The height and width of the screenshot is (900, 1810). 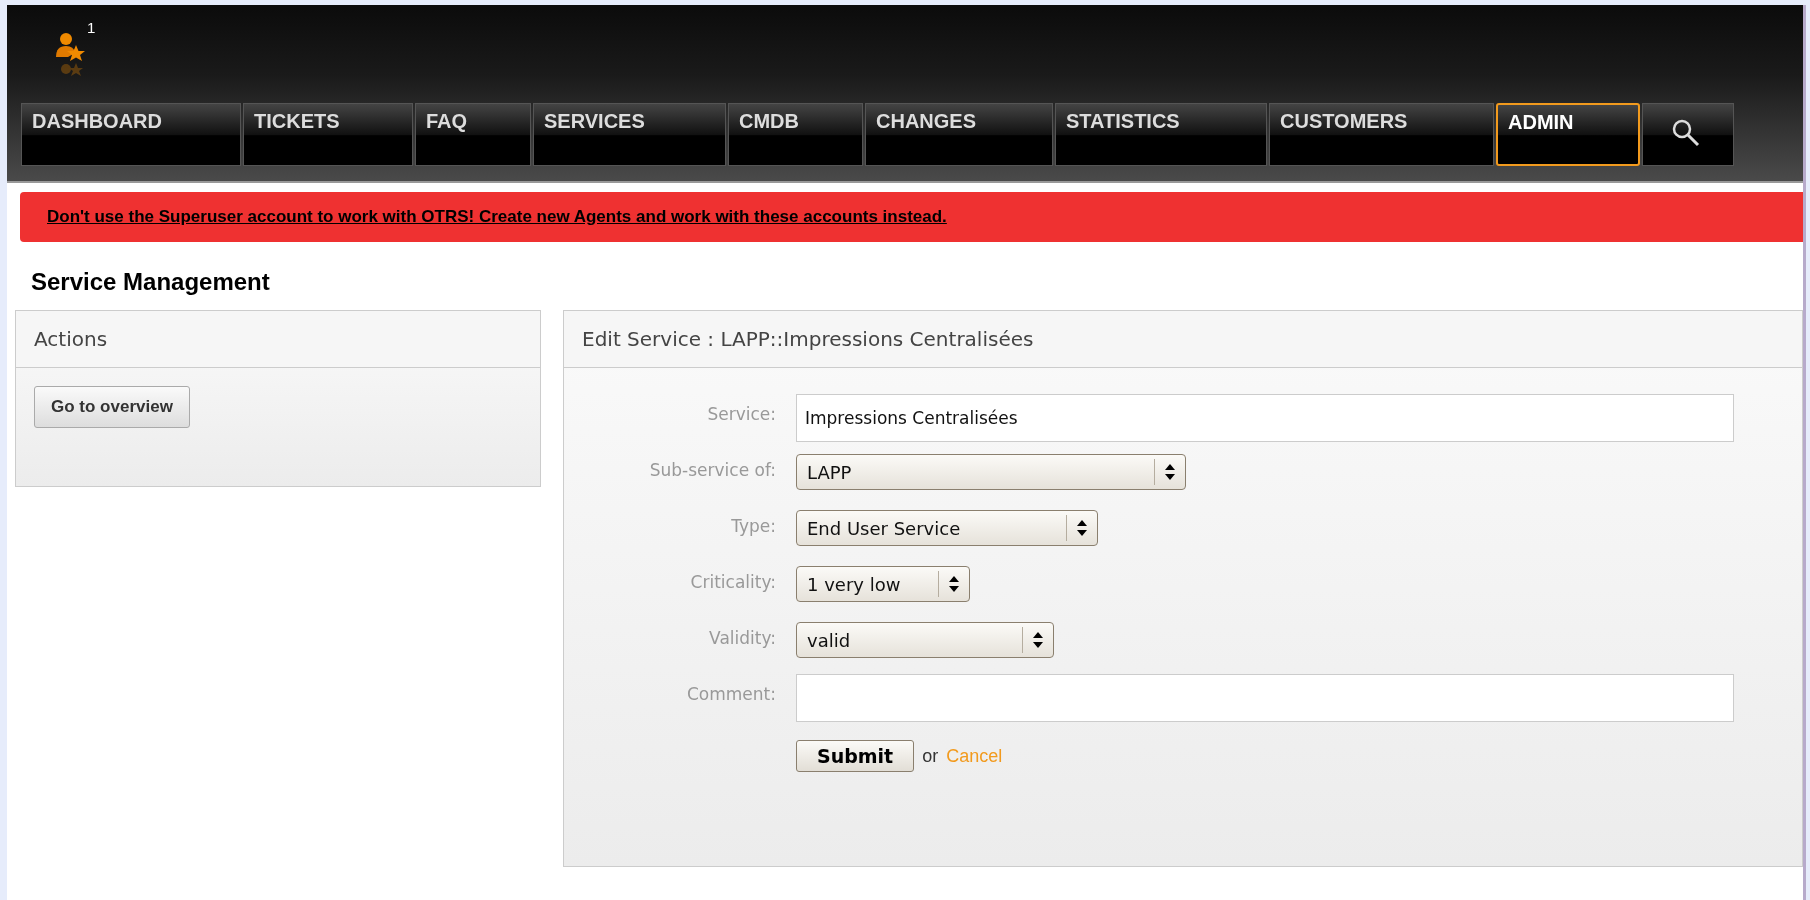 What do you see at coordinates (712, 470) in the screenshot?
I see `field-label: Sub-service of:` at bounding box center [712, 470].